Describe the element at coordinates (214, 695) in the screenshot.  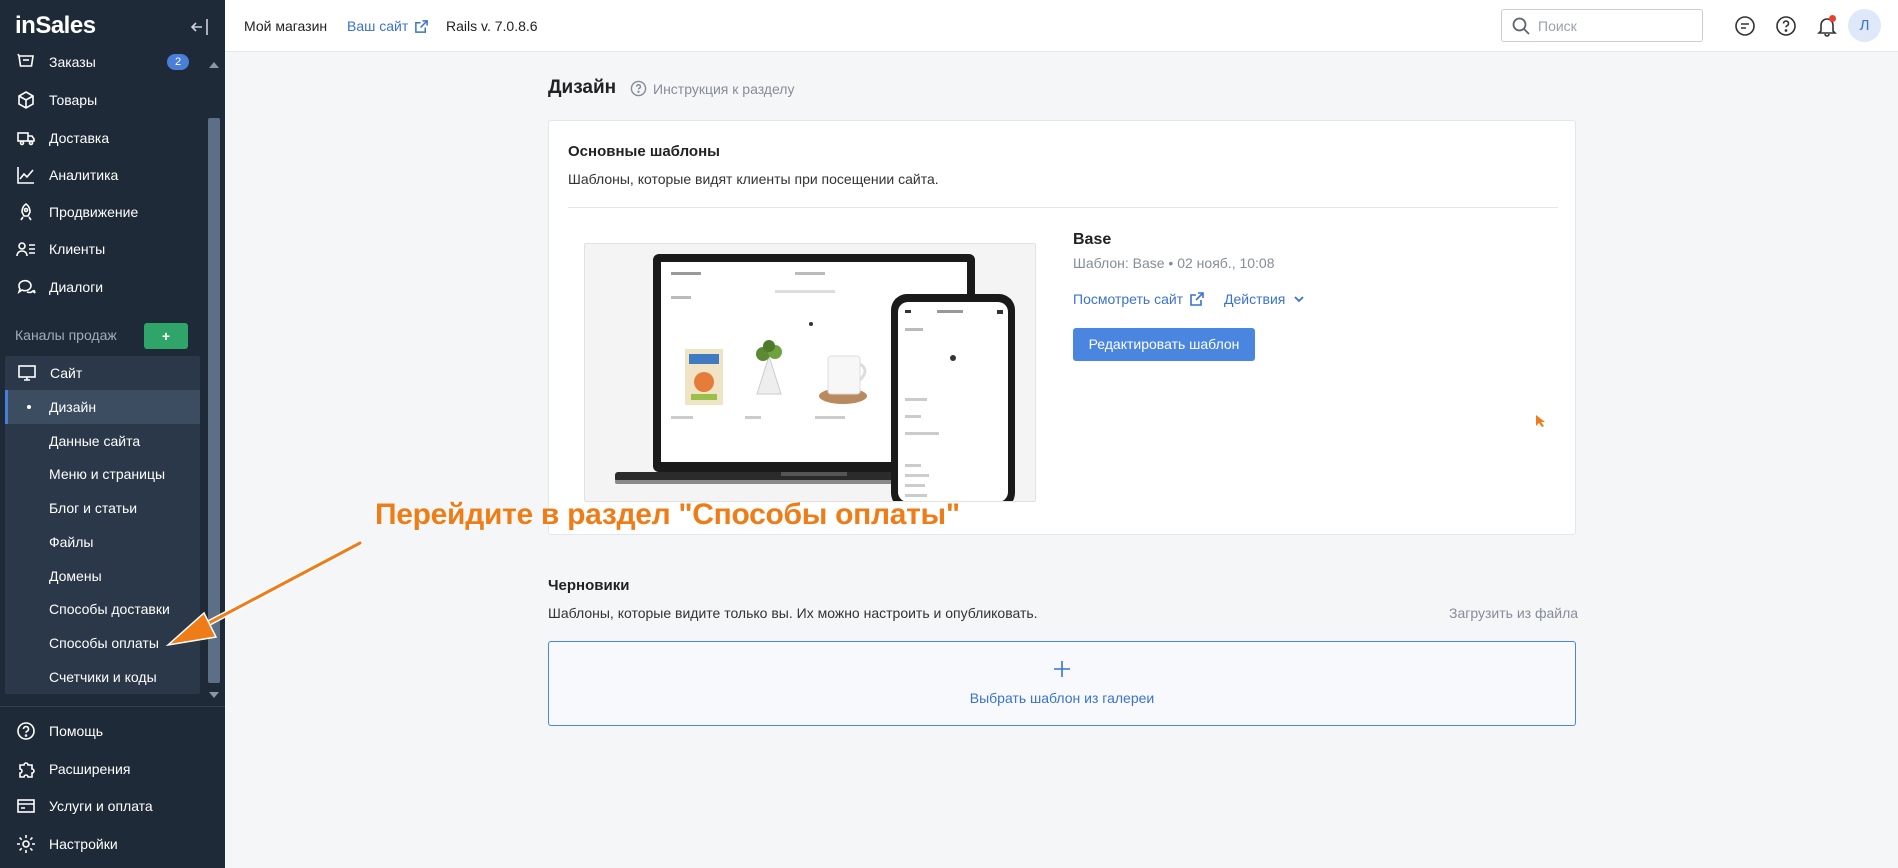
I see `scroll-down-arrow` at that location.